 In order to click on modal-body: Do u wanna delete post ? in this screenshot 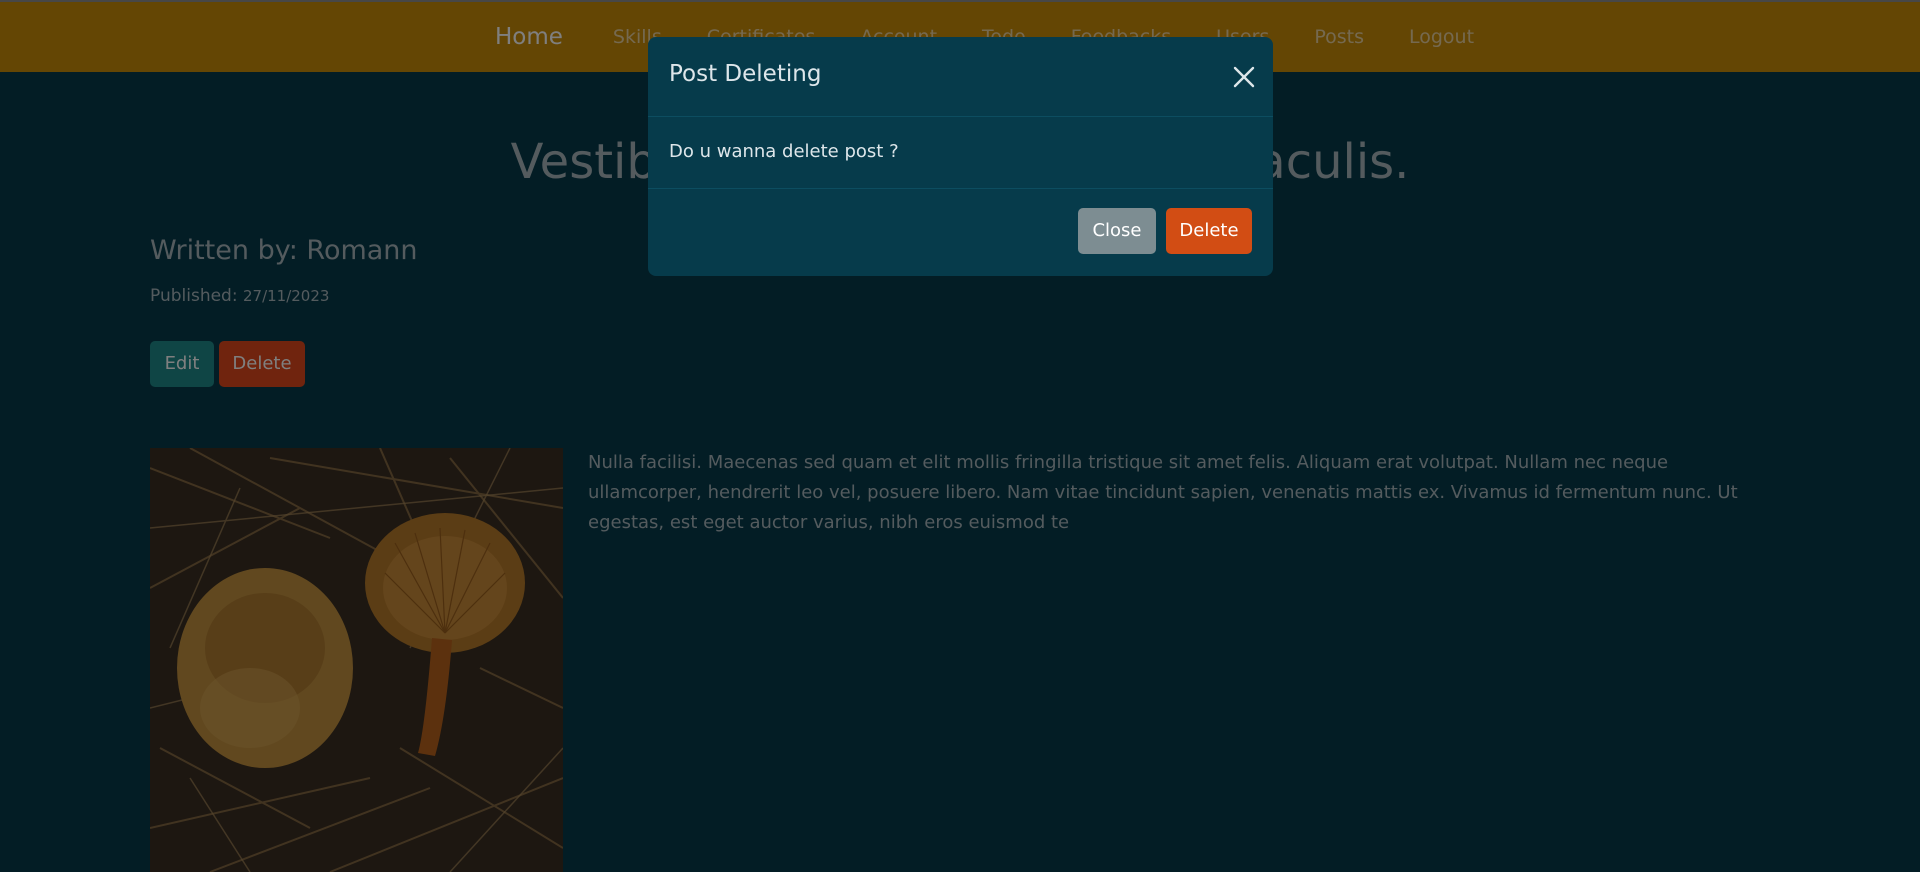, I will do `click(960, 153)`.